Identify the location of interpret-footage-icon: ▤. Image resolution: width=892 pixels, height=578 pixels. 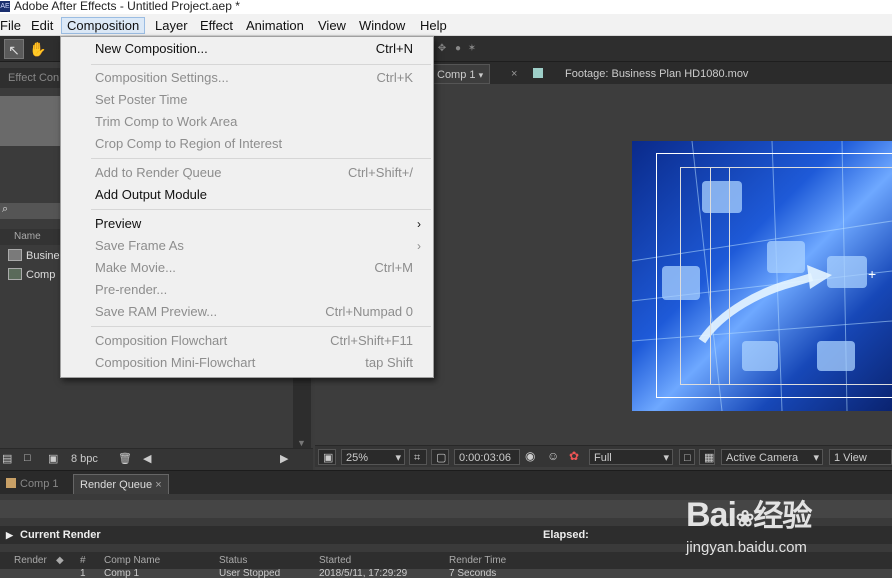
(7, 458).